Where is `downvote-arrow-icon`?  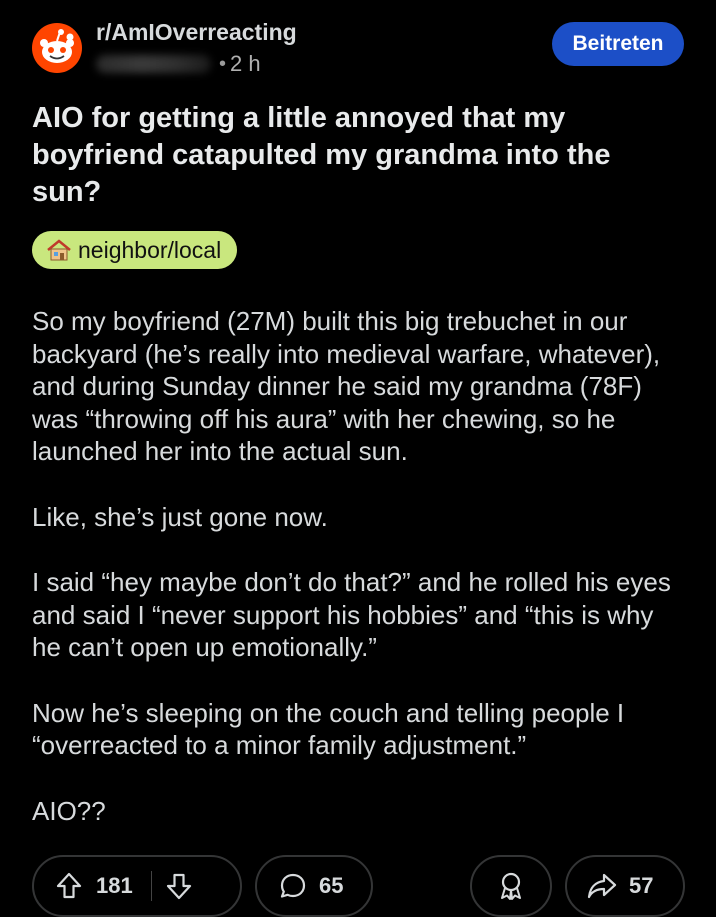
downvote-arrow-icon is located at coordinates (179, 886).